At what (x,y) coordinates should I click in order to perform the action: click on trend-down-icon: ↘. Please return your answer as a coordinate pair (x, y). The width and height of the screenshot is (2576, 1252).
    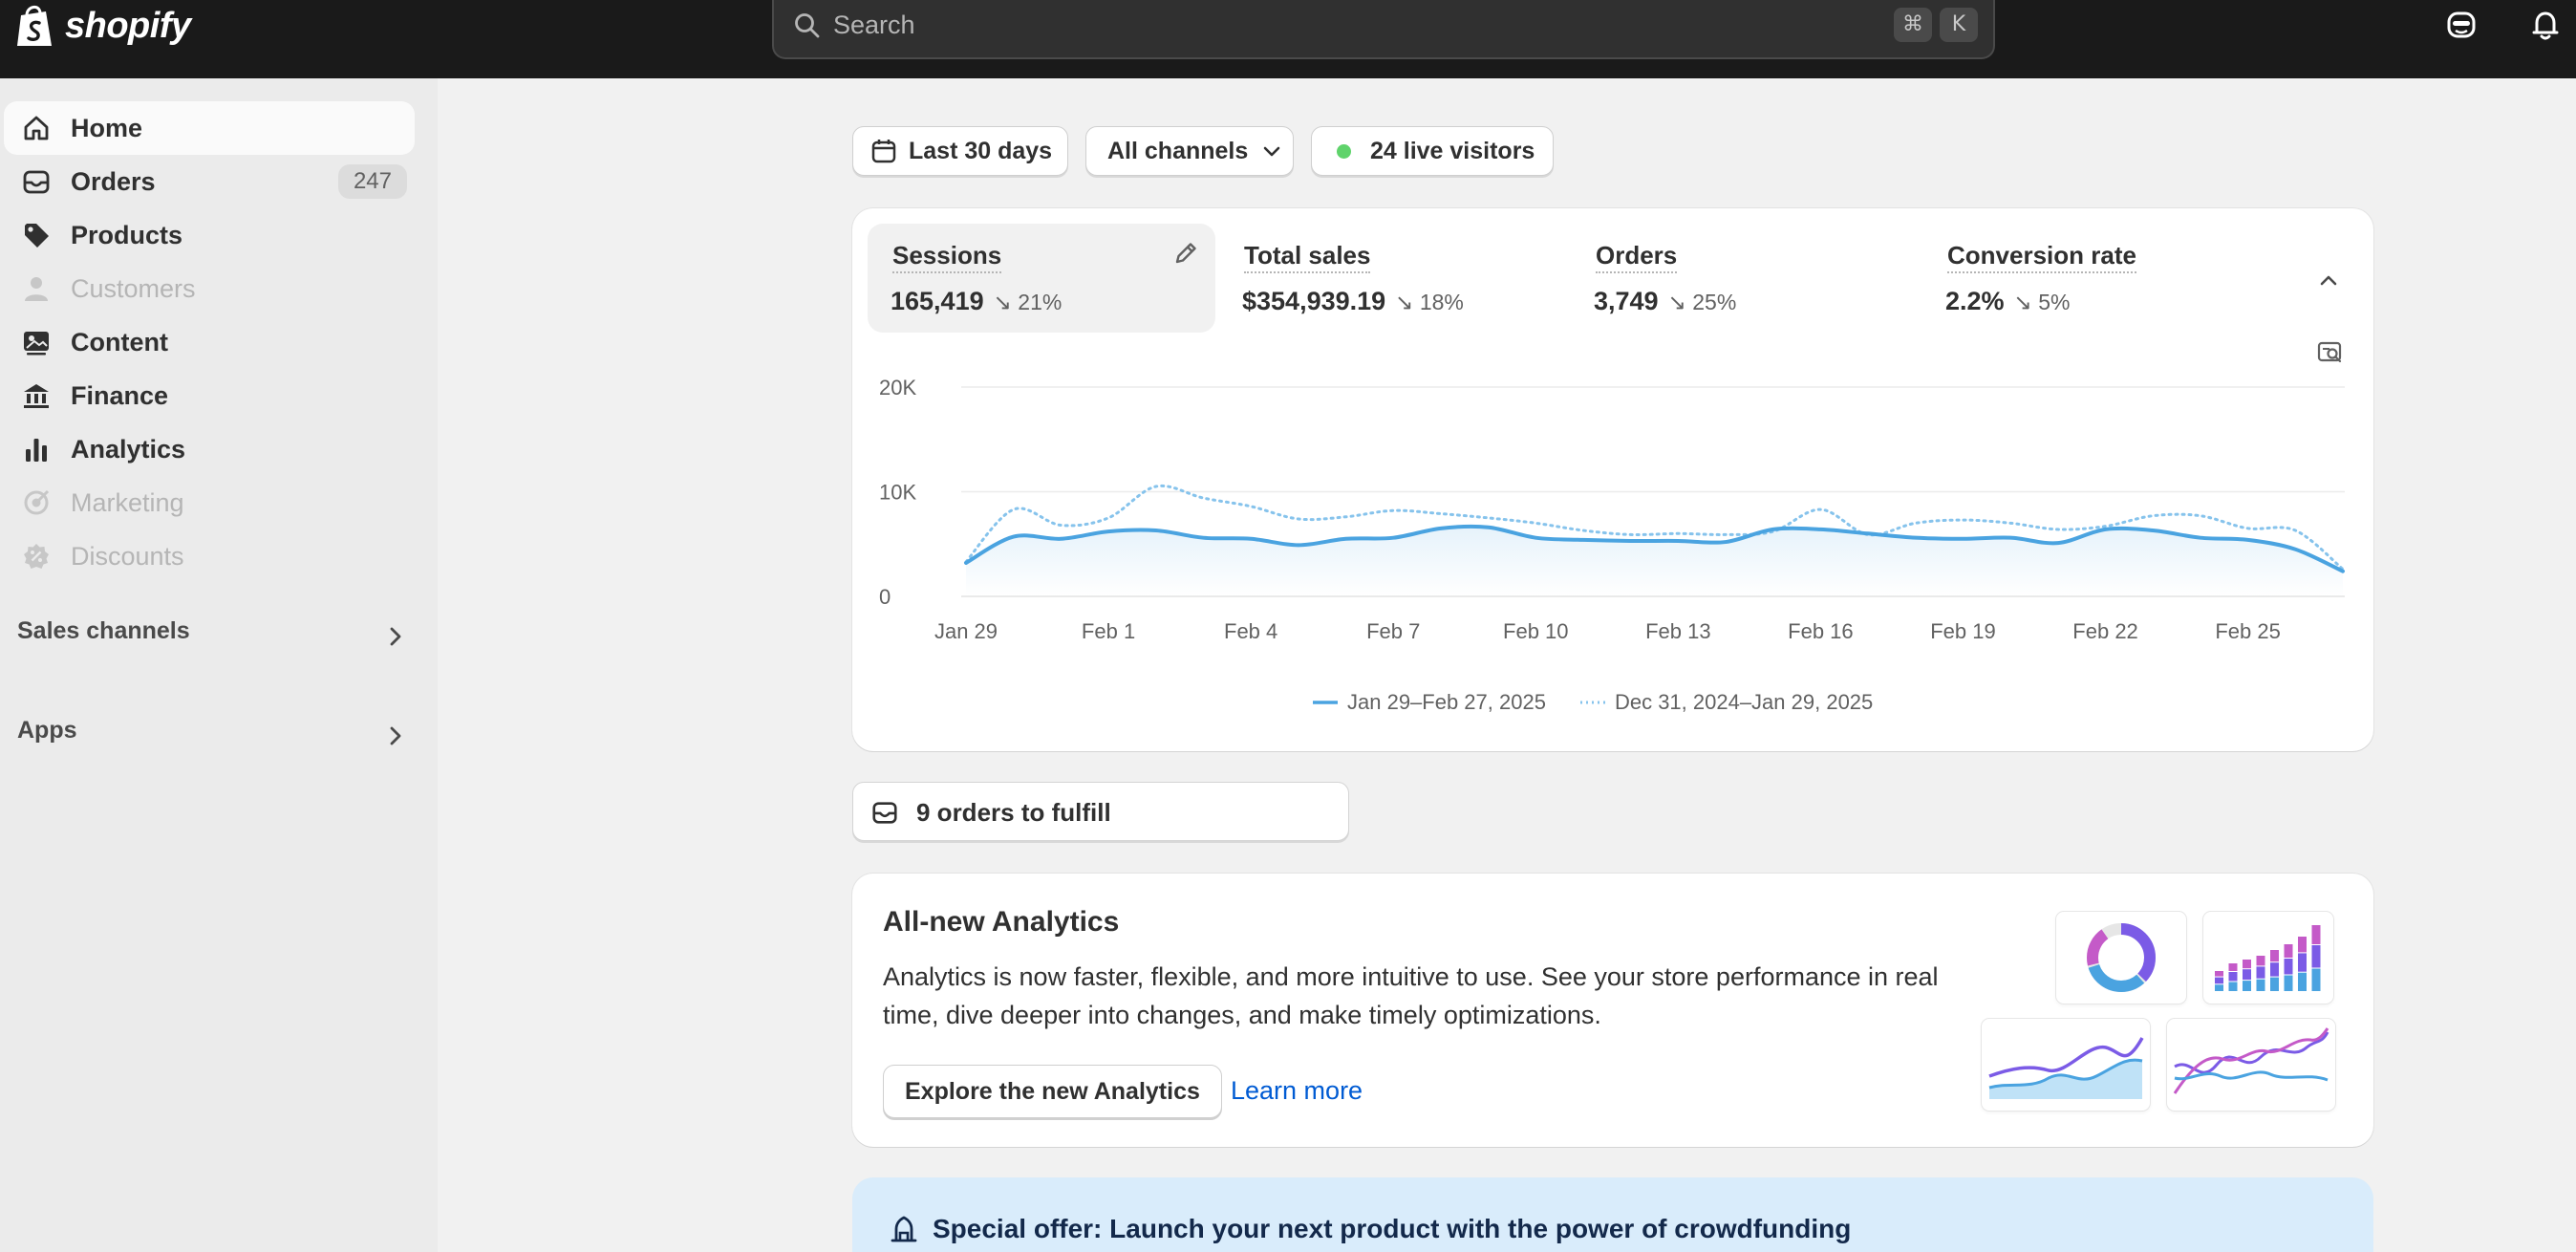
    Looking at the image, I should click on (1404, 302).